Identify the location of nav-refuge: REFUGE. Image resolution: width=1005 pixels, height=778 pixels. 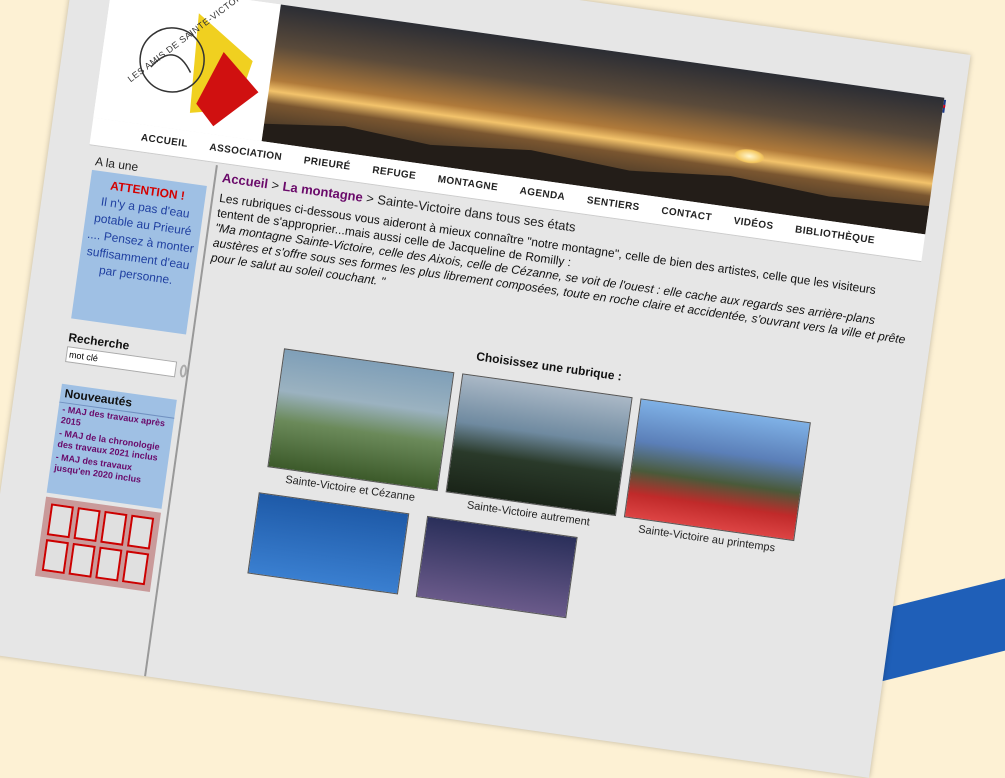
(394, 173).